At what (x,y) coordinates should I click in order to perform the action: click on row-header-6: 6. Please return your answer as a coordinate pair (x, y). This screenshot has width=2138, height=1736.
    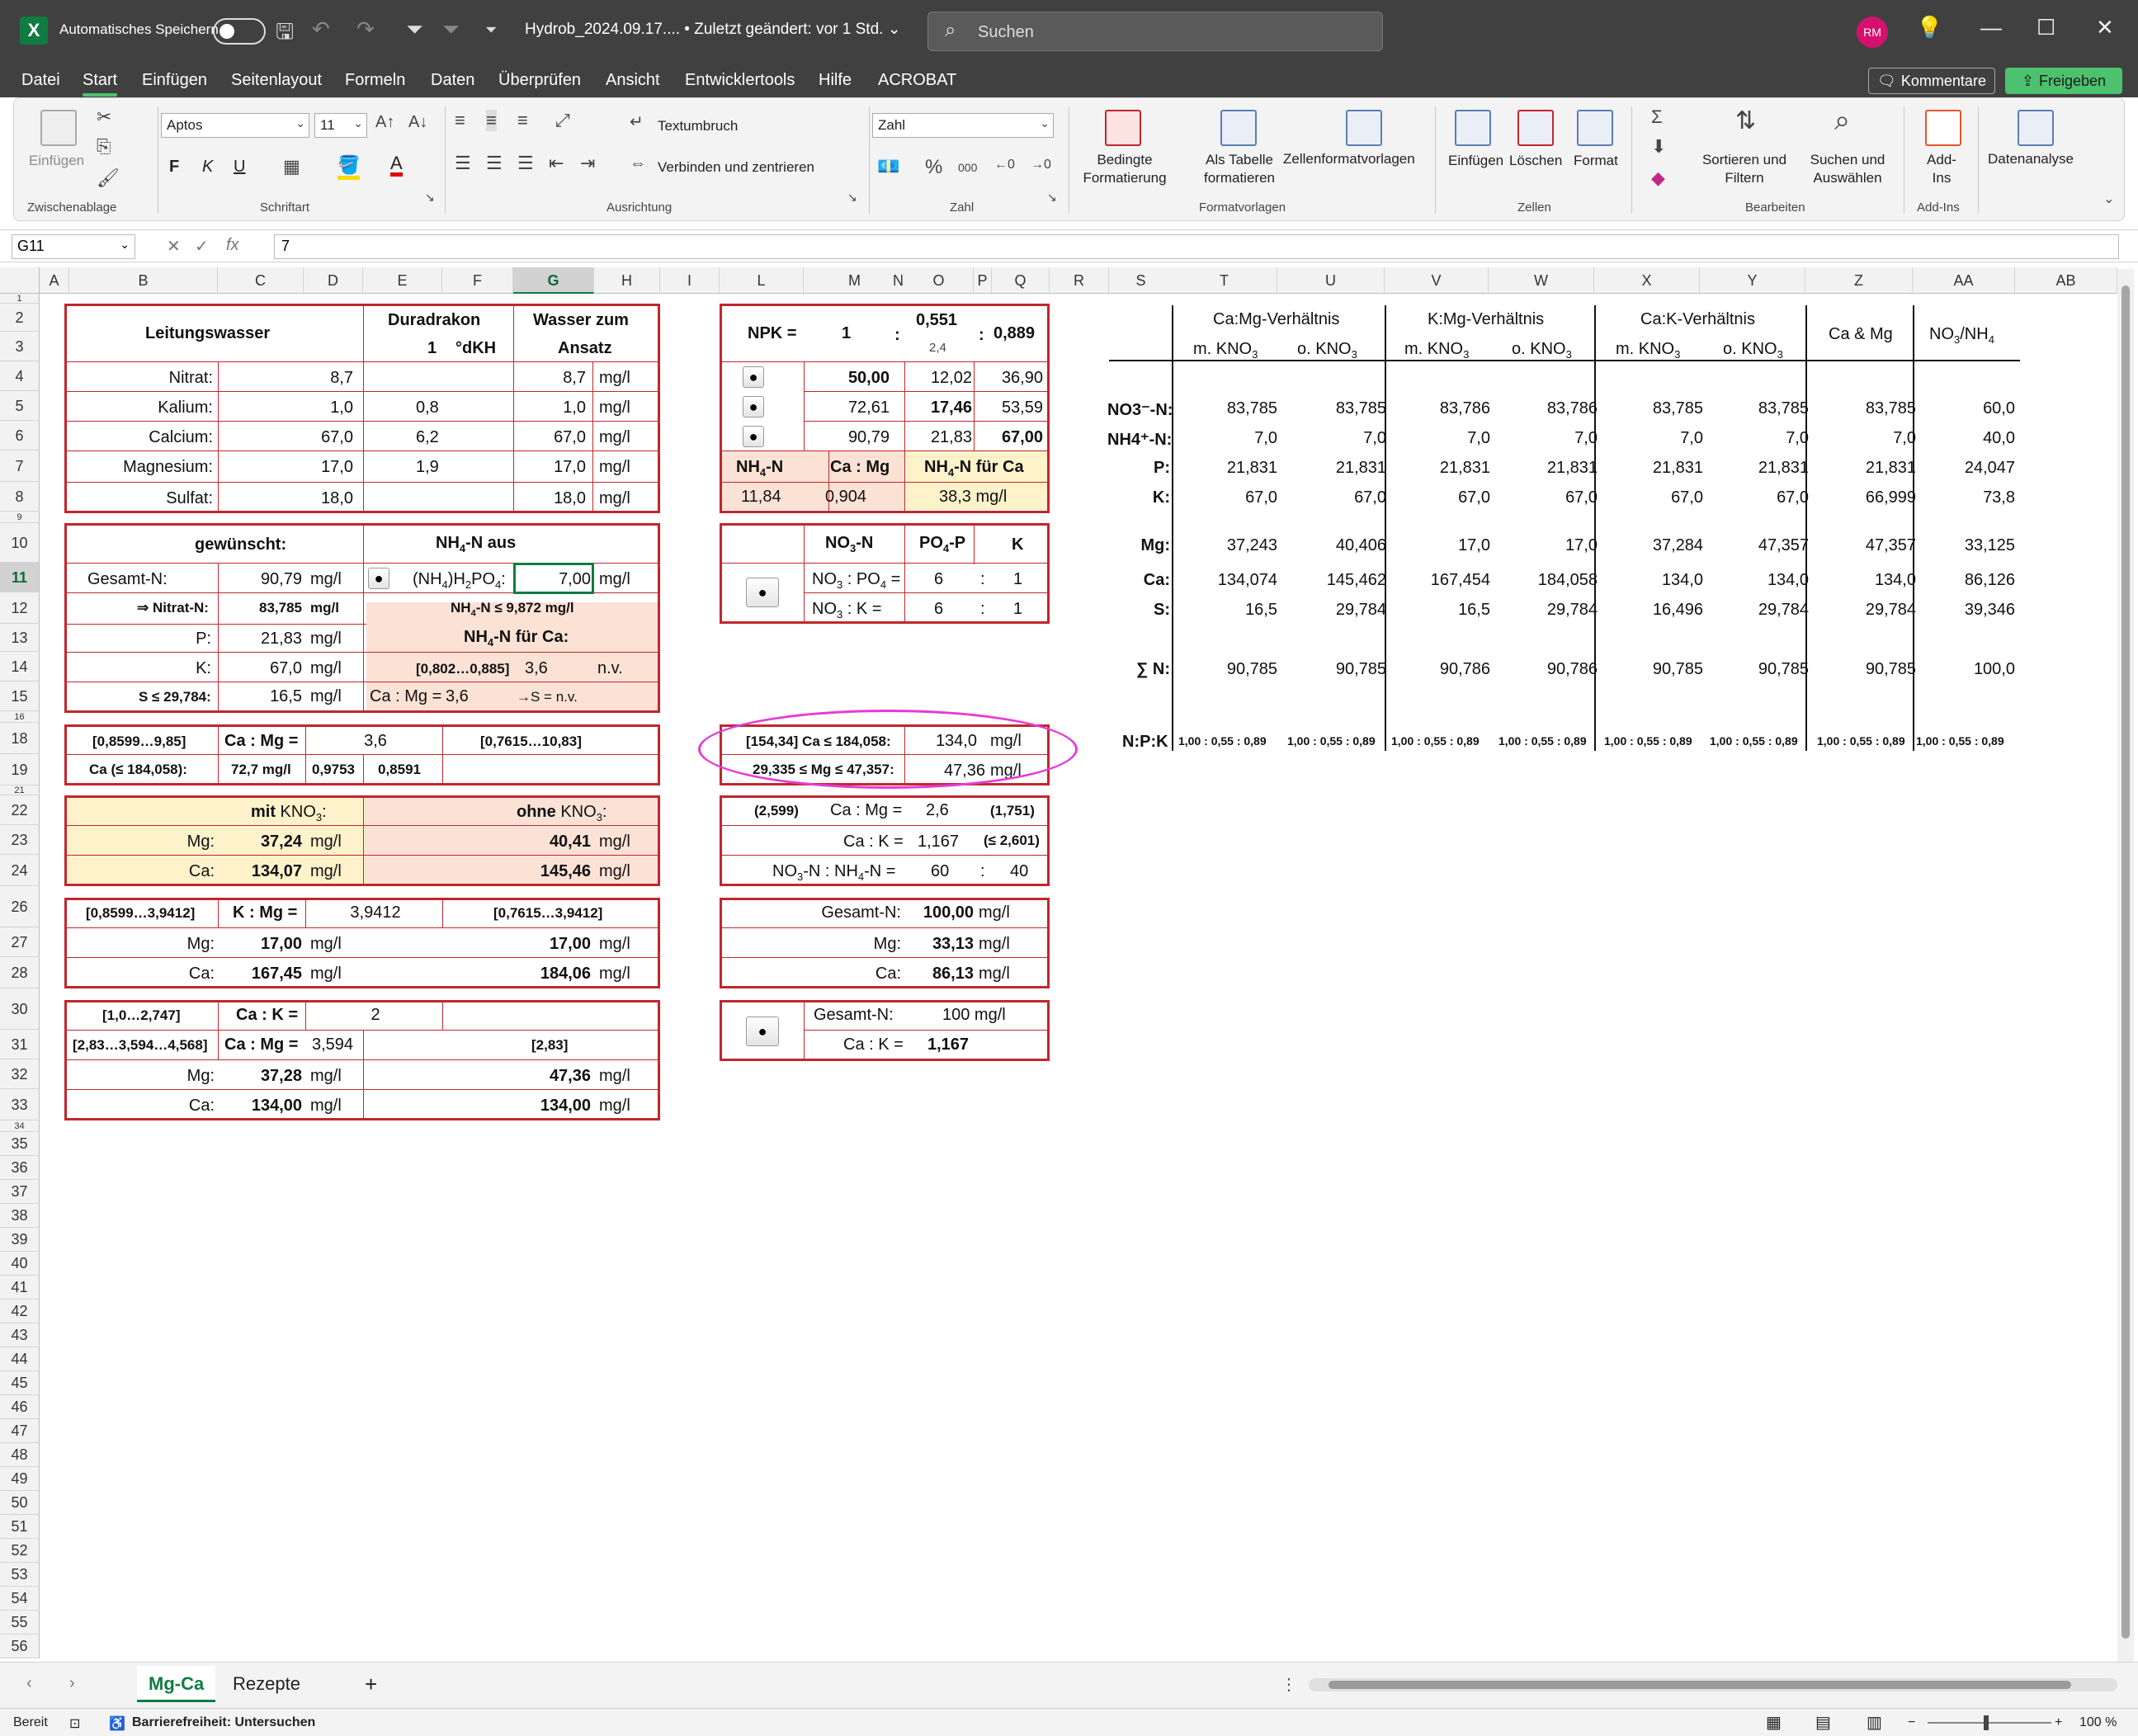
    Looking at the image, I should click on (20, 436).